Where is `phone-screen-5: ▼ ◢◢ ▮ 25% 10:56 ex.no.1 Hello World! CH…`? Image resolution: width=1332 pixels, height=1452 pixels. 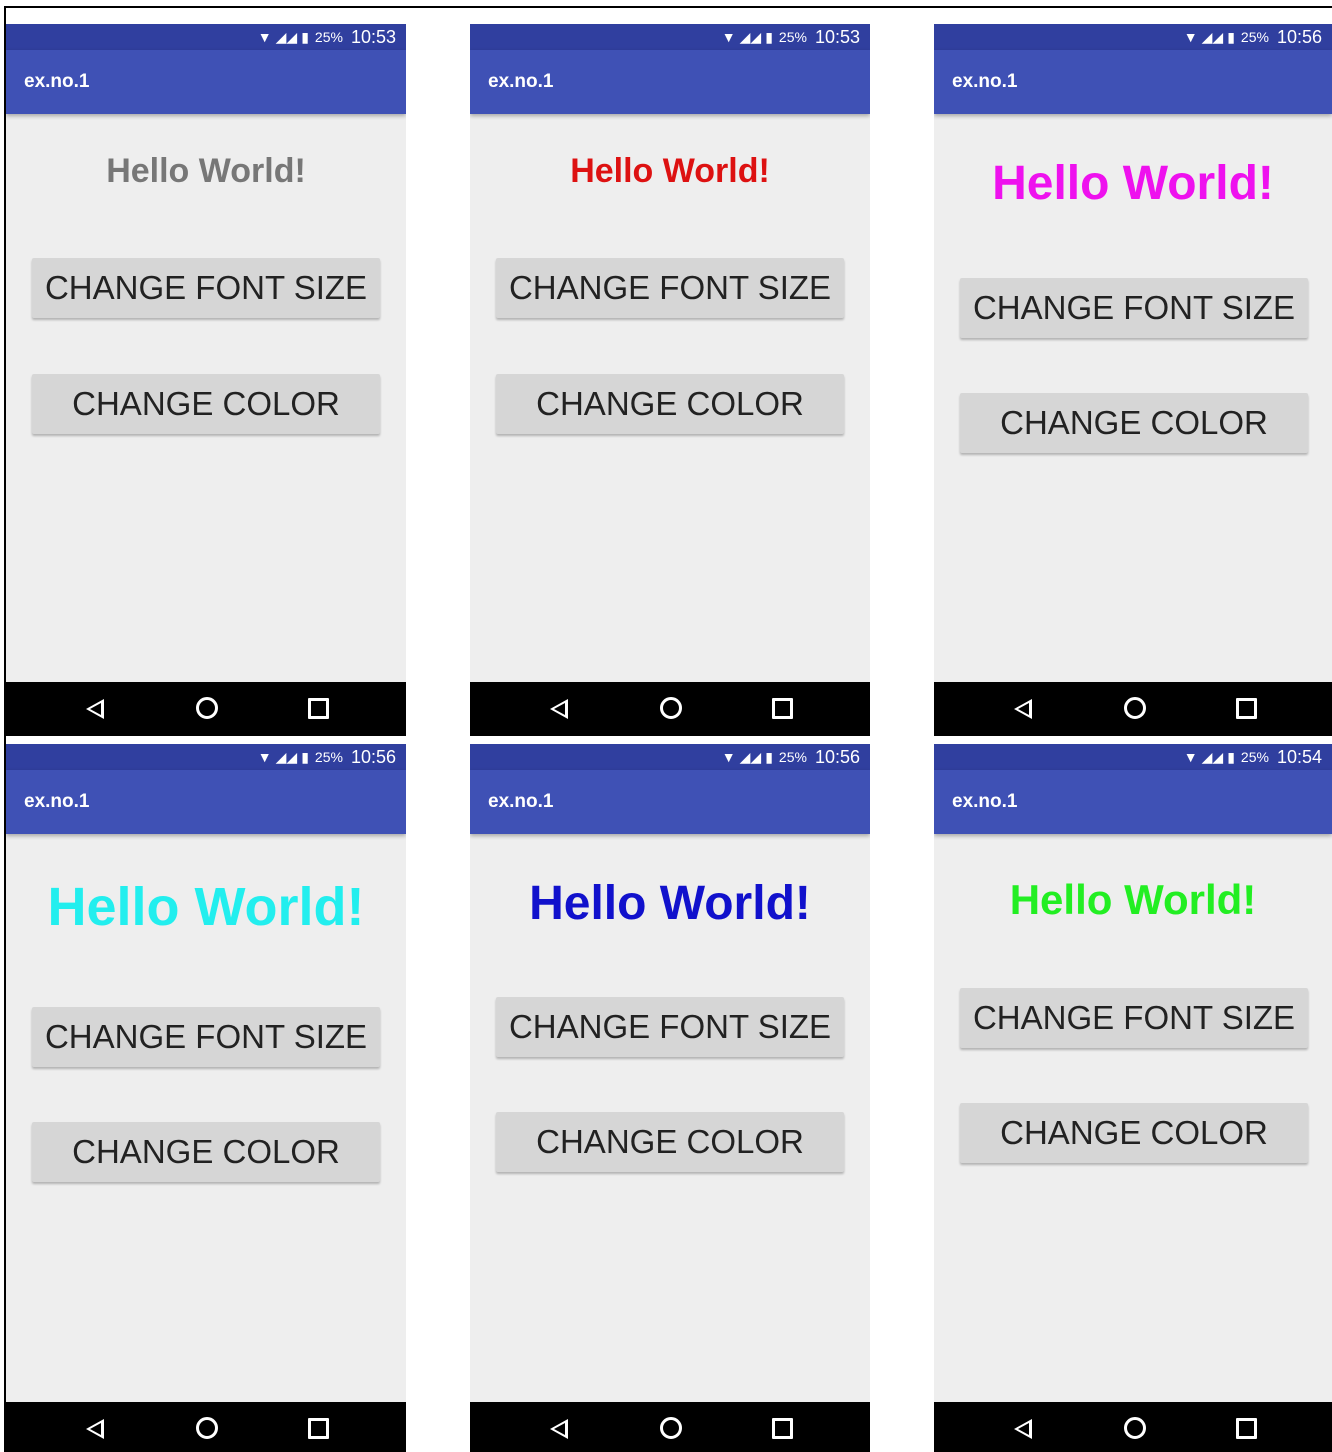
phone-screen-5: ▼ ◢◢ ▮ 25% 10:56 ex.no.1 Hello World! CH… is located at coordinates (670, 1098).